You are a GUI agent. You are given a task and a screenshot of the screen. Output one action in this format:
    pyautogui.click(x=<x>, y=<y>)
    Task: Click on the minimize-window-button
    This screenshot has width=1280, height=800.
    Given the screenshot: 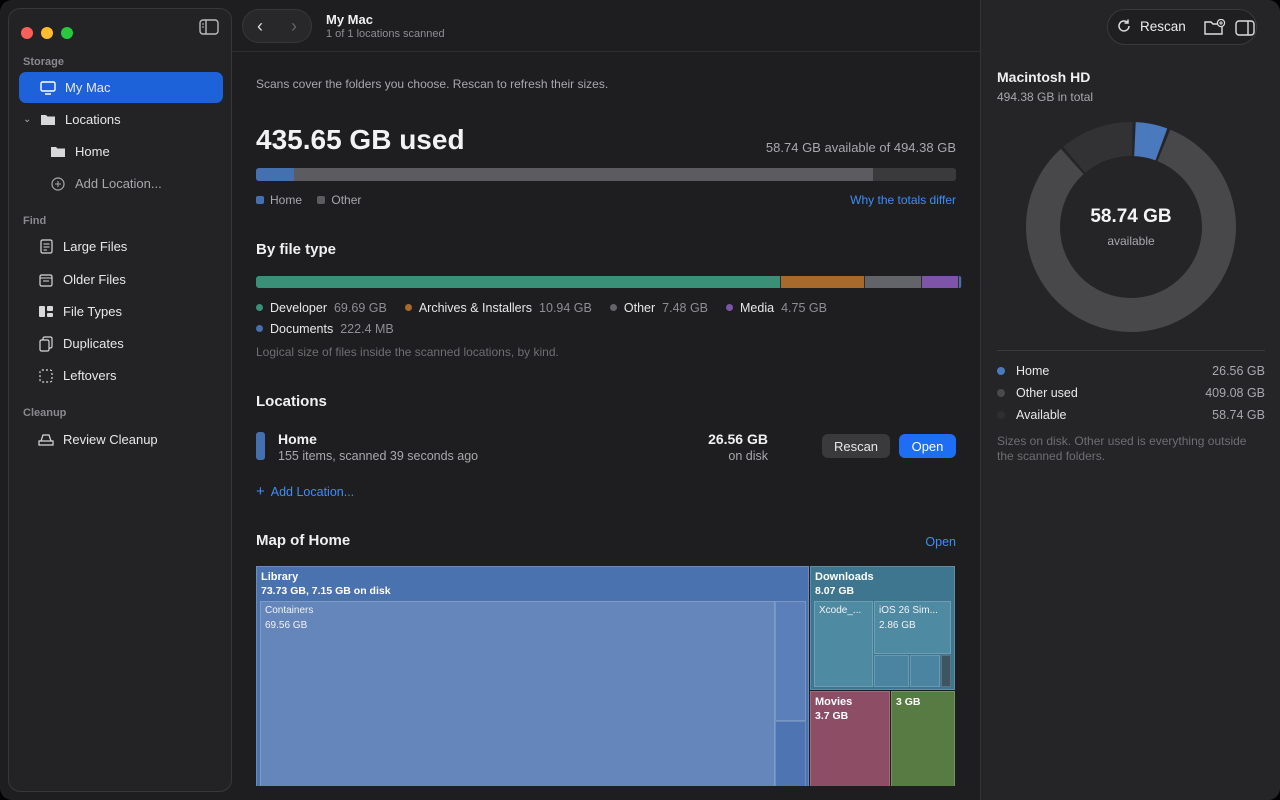 What is the action you would take?
    pyautogui.click(x=47, y=33)
    